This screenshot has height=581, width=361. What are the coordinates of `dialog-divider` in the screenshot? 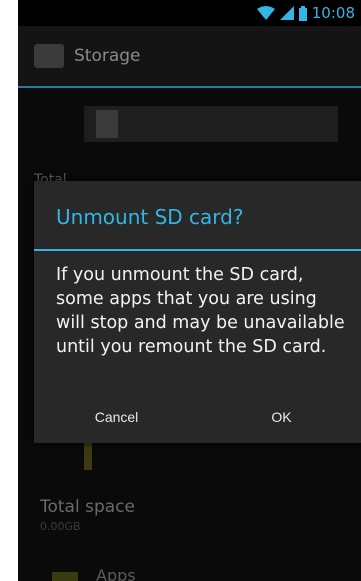 It's located at (197, 250).